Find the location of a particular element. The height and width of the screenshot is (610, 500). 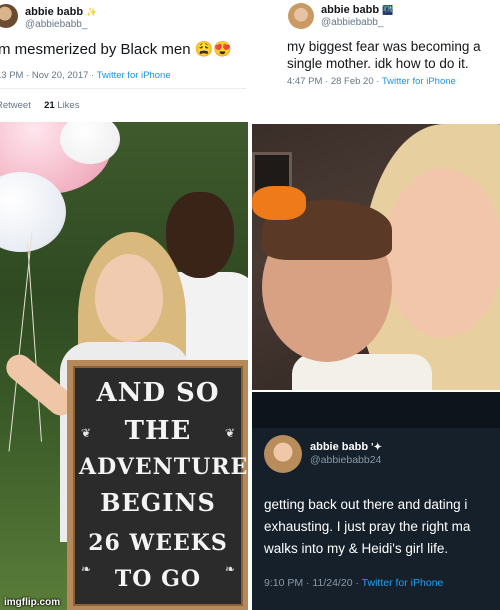

orange-bow is located at coordinates (279, 203).